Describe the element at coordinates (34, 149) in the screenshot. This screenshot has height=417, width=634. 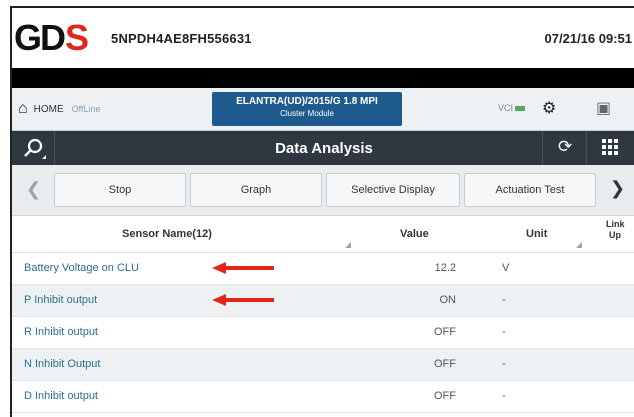
I see `search-icon` at that location.